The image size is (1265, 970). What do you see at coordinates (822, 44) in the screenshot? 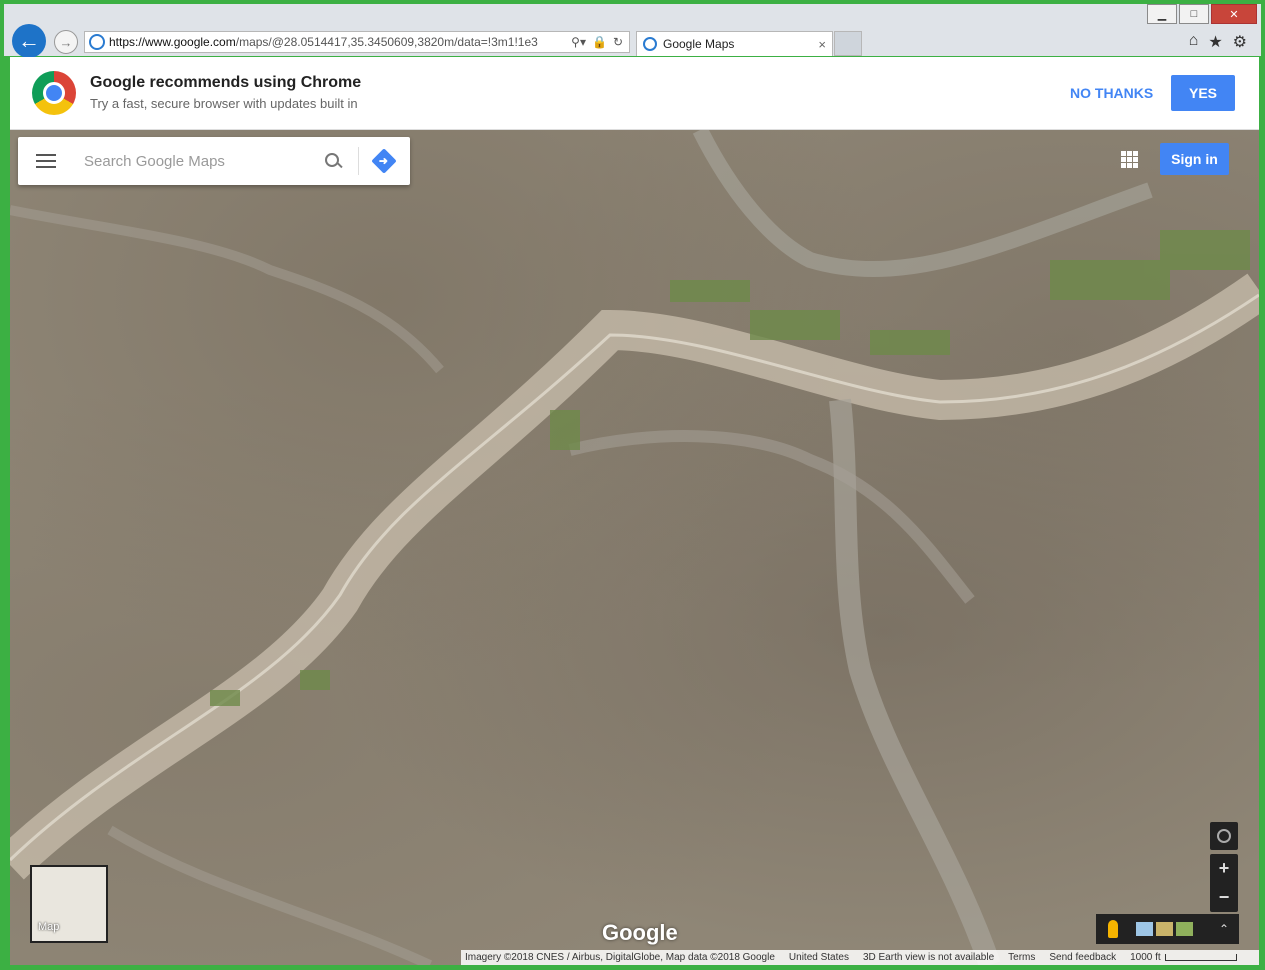
I see `tab-close-icon: ×` at bounding box center [822, 44].